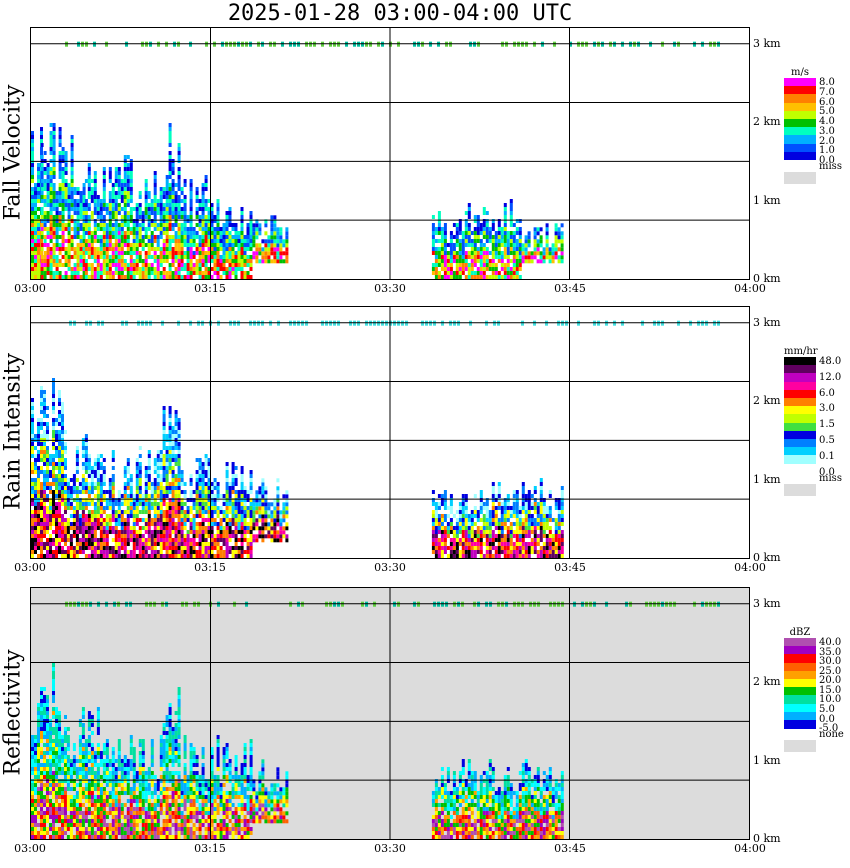 The height and width of the screenshot is (868, 850). Describe the element at coordinates (827, 456) in the screenshot. I see `legend-value: 0.1` at that location.